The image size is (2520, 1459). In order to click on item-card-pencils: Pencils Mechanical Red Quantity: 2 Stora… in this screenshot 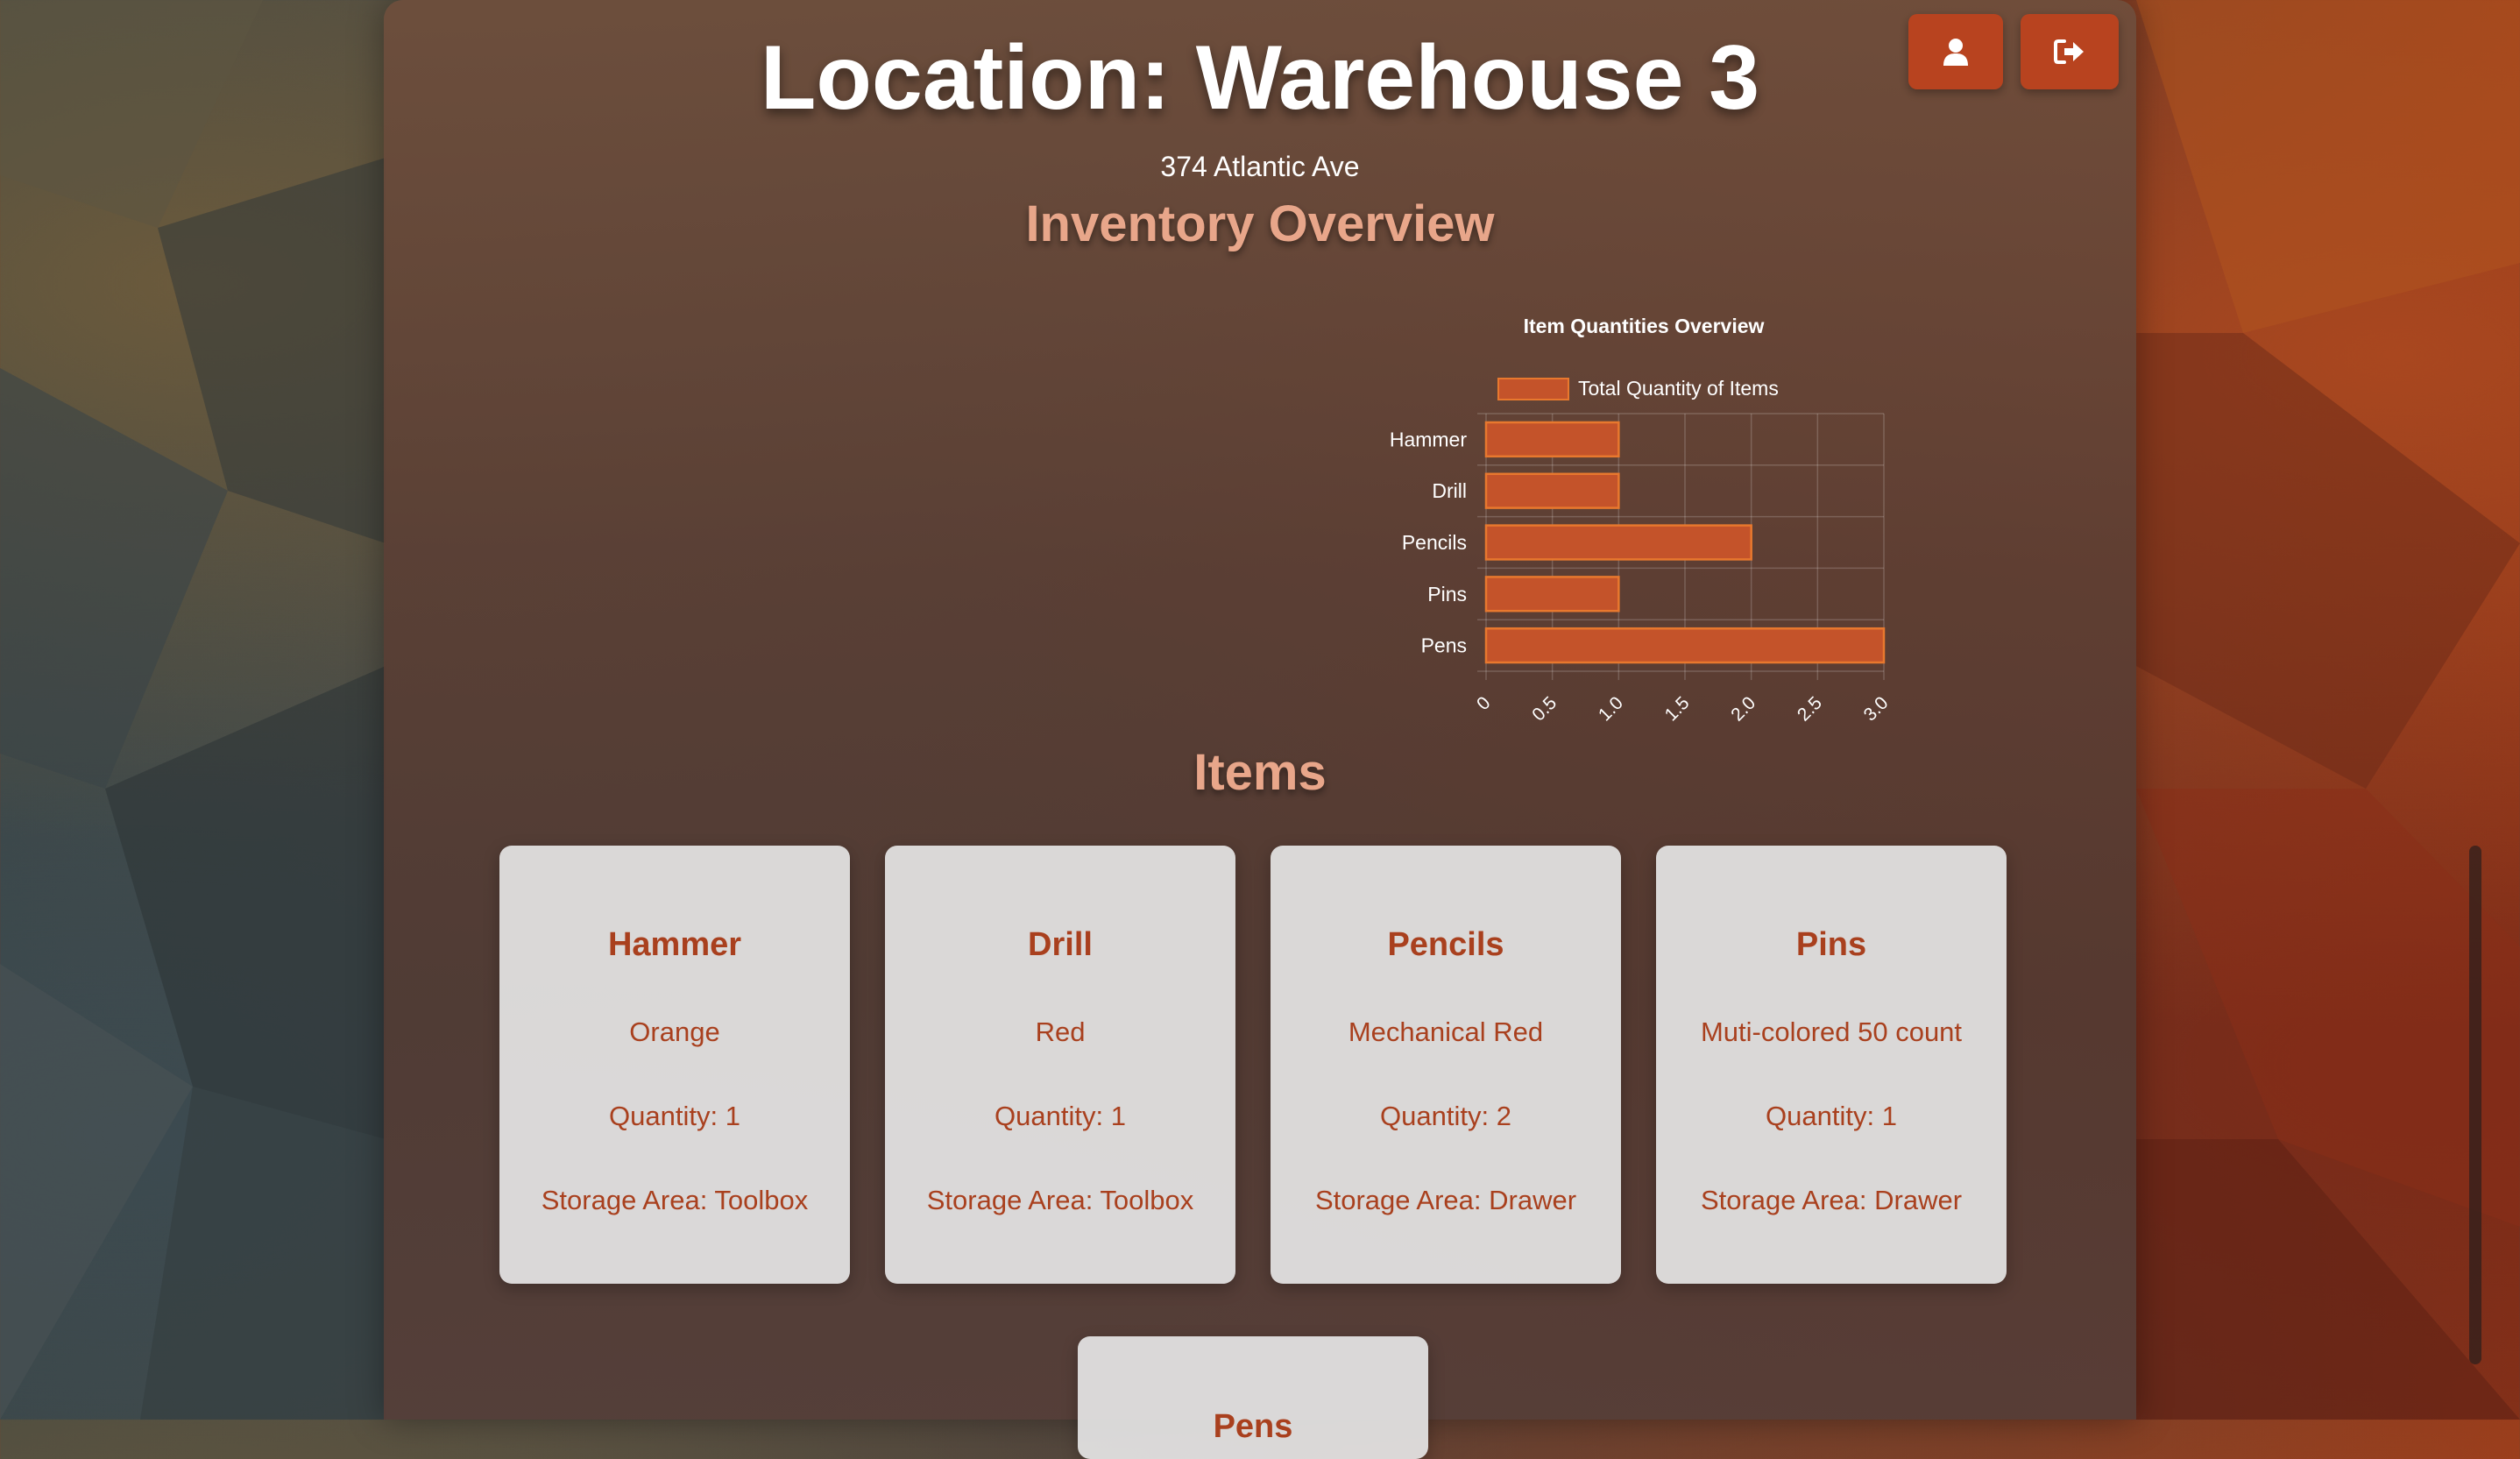, I will do `click(1446, 1065)`.